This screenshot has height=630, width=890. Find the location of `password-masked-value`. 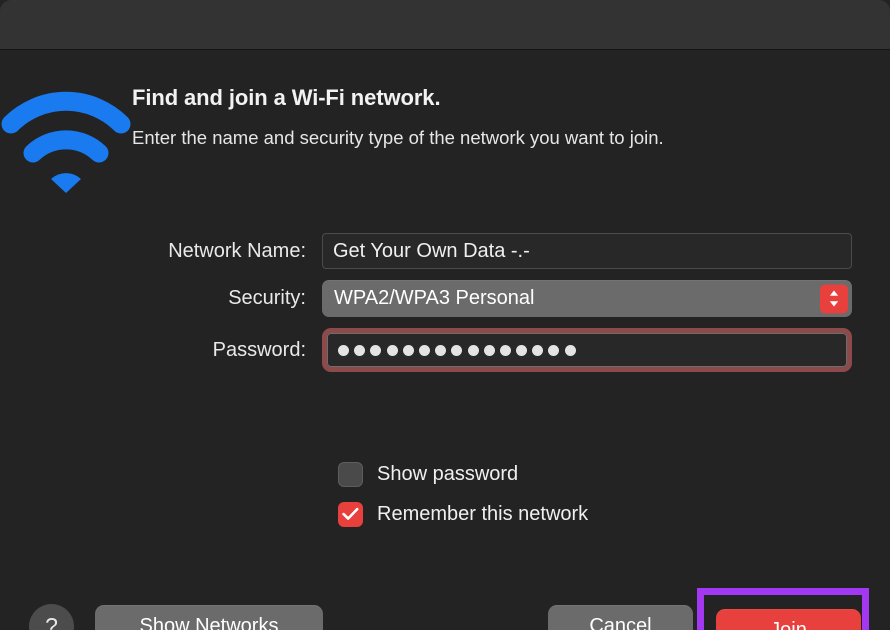

password-masked-value is located at coordinates (457, 350).